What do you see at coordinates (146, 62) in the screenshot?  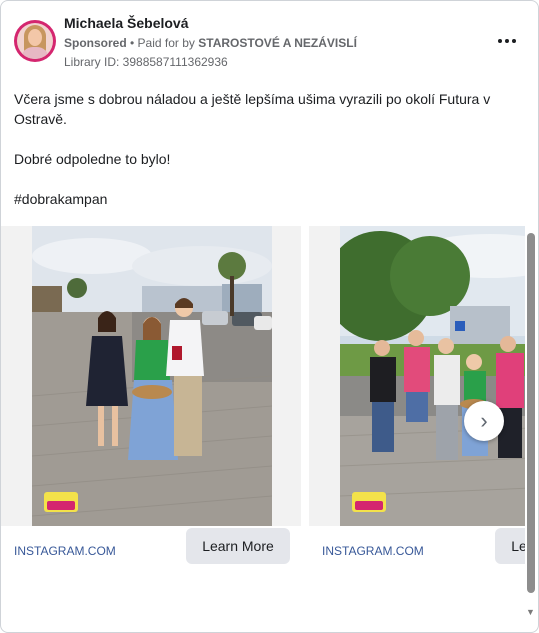 I see `library-id: Library ID: 3988587111362936` at bounding box center [146, 62].